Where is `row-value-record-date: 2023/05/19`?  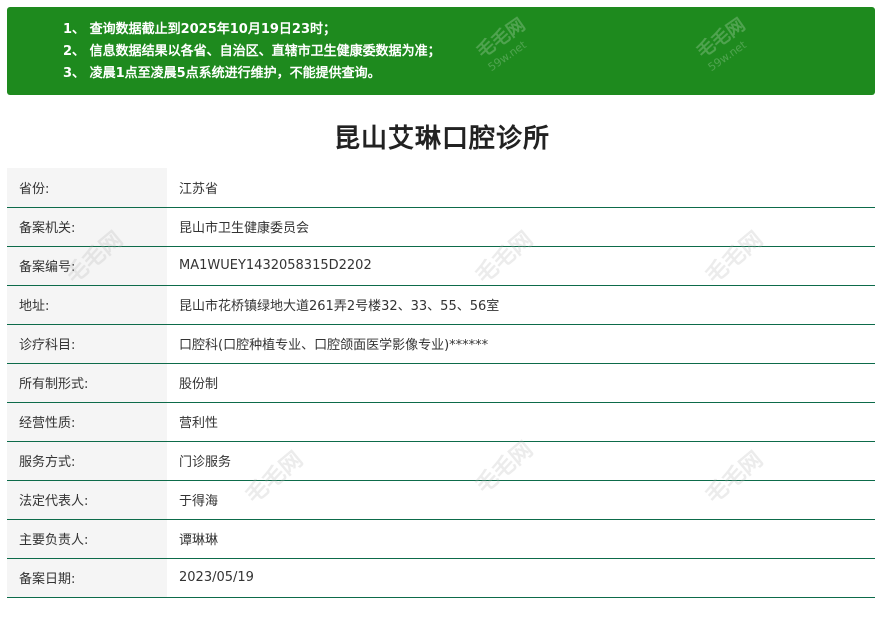 row-value-record-date: 2023/05/19 is located at coordinates (216, 577).